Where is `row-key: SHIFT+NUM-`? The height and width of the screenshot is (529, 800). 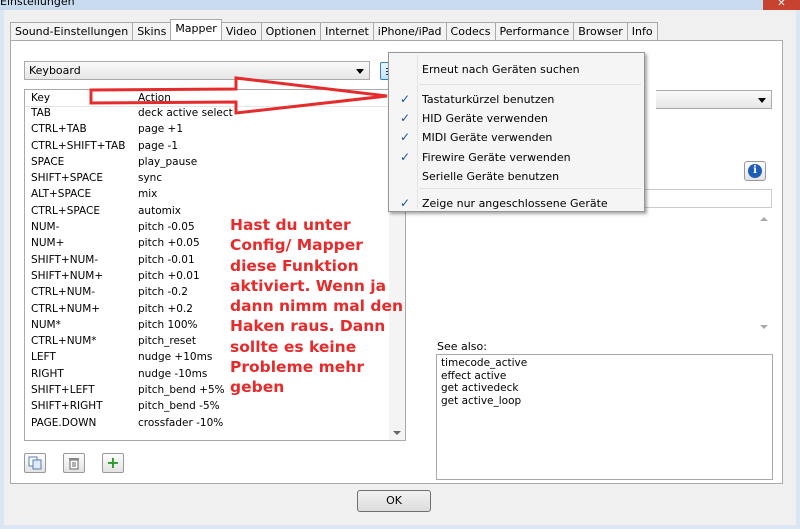 row-key: SHIFT+NUM- is located at coordinates (65, 259).